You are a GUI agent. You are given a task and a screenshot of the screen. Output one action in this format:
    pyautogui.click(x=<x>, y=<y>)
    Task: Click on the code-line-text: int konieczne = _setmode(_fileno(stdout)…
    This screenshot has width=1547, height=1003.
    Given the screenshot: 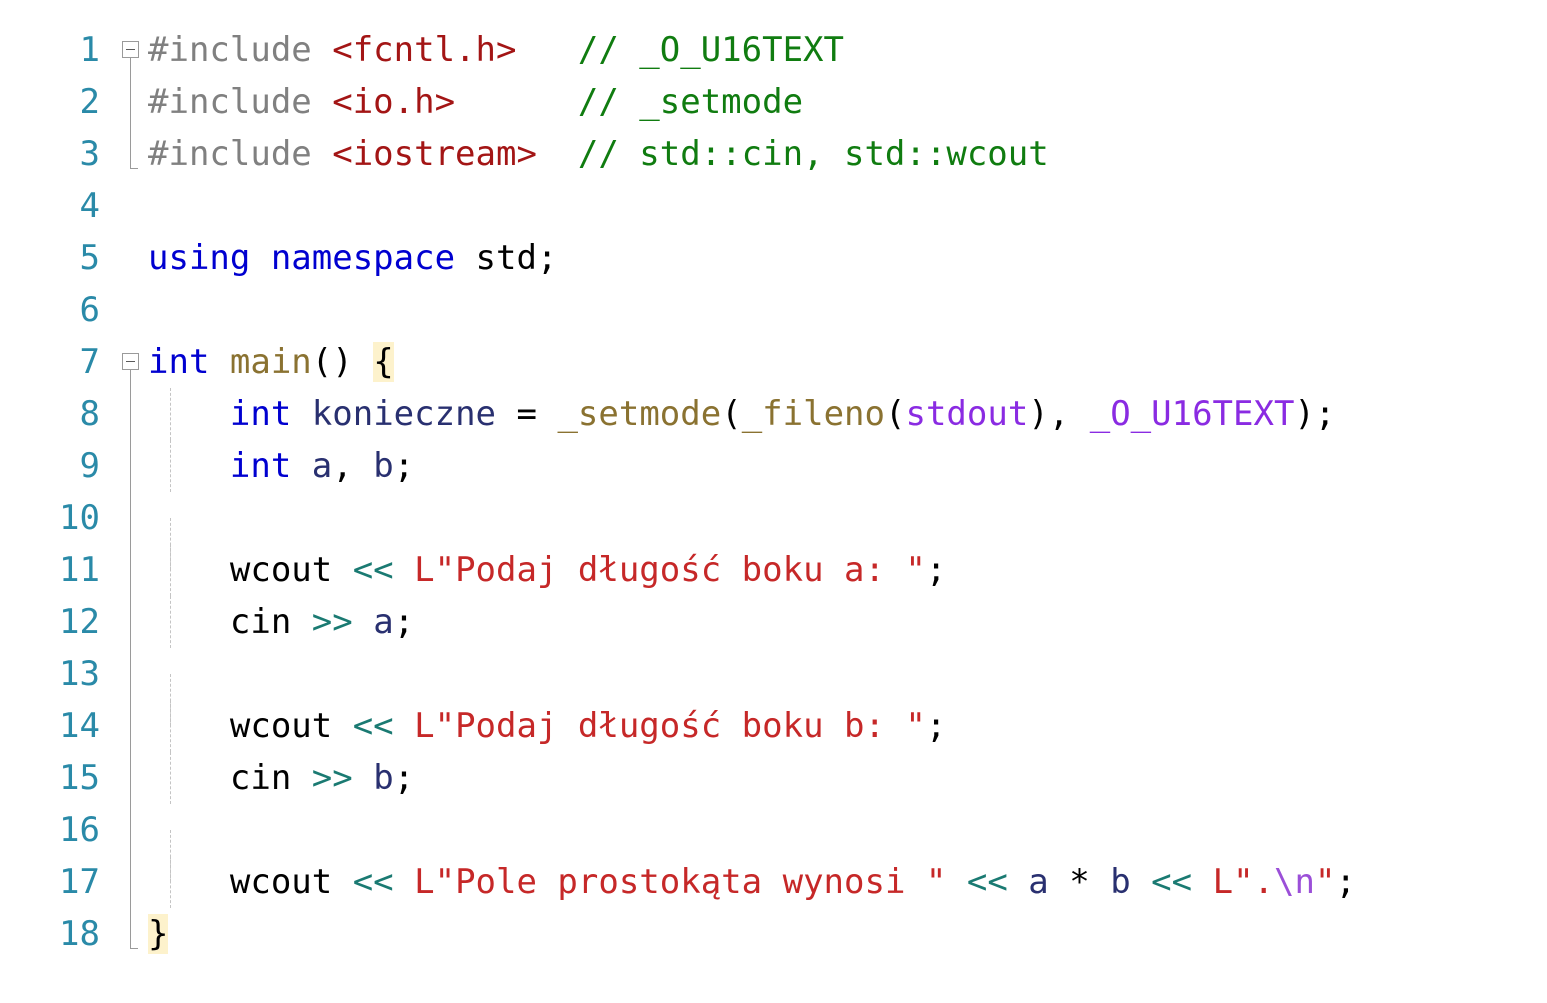 What is the action you would take?
    pyautogui.click(x=847, y=414)
    